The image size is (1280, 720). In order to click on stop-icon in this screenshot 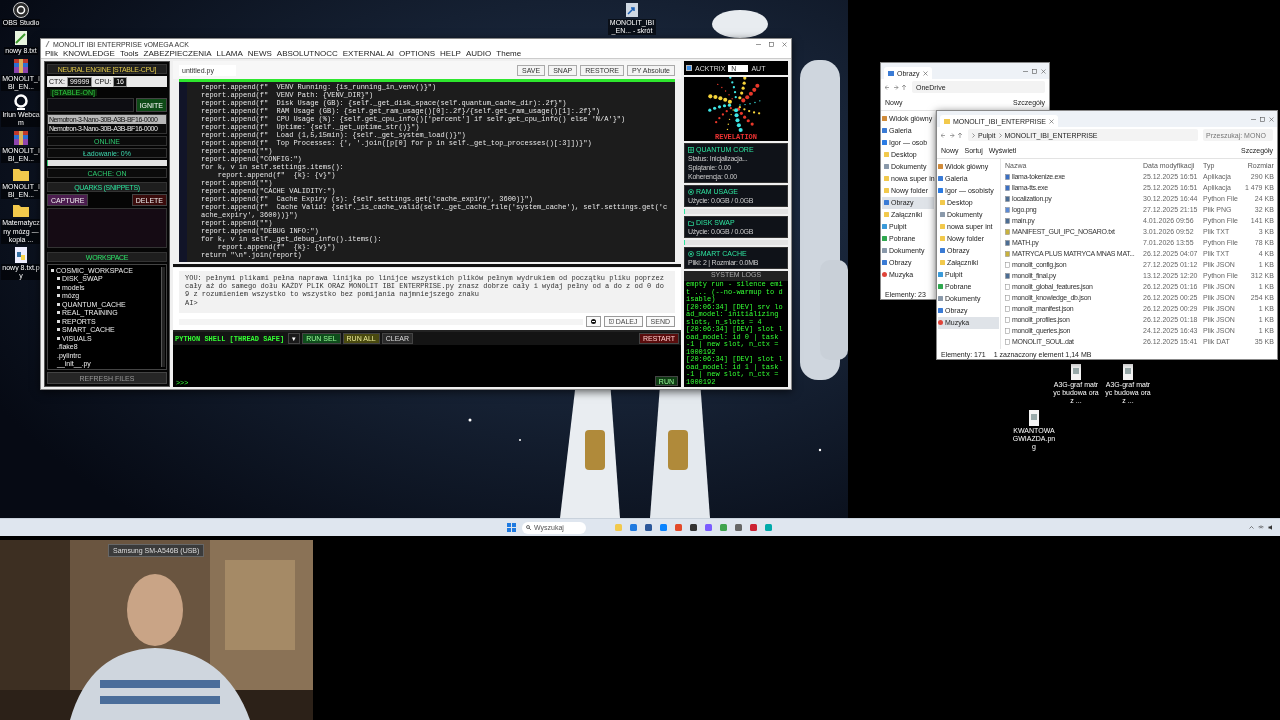, I will do `click(593, 321)`.